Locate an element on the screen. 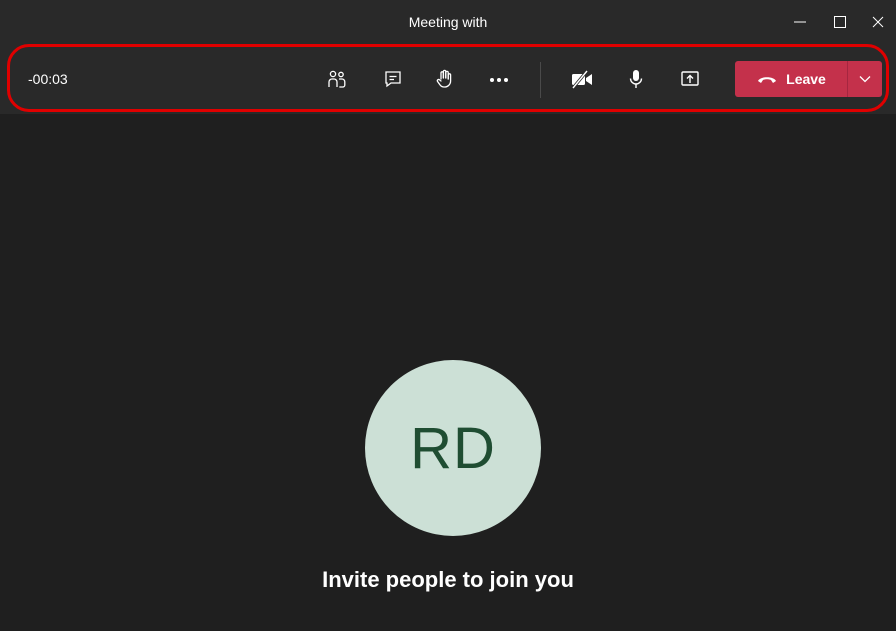 The height and width of the screenshot is (631, 896). avatar-initials: RD is located at coordinates (453, 448).